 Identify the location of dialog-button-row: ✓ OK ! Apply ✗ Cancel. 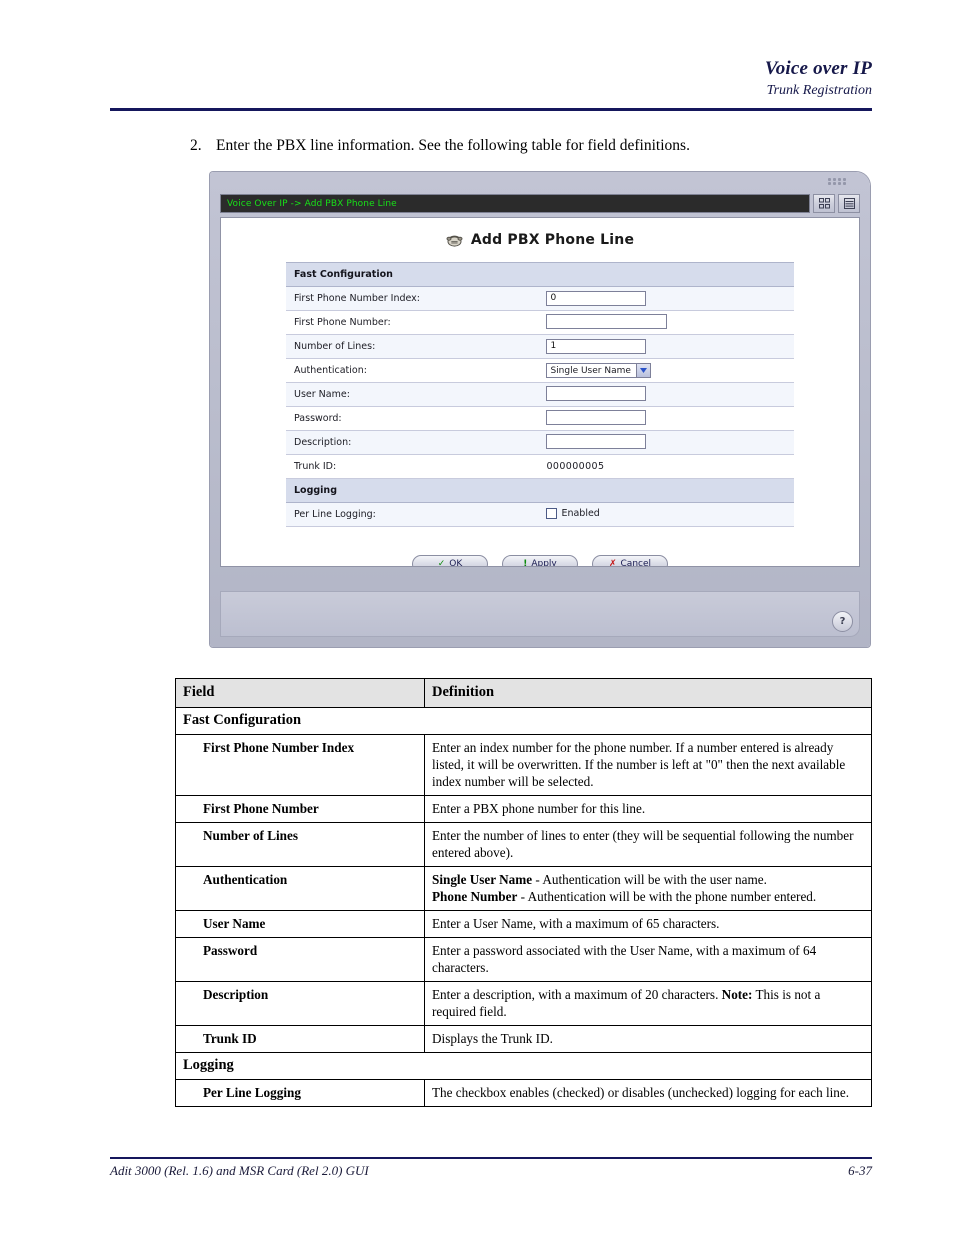
(540, 561).